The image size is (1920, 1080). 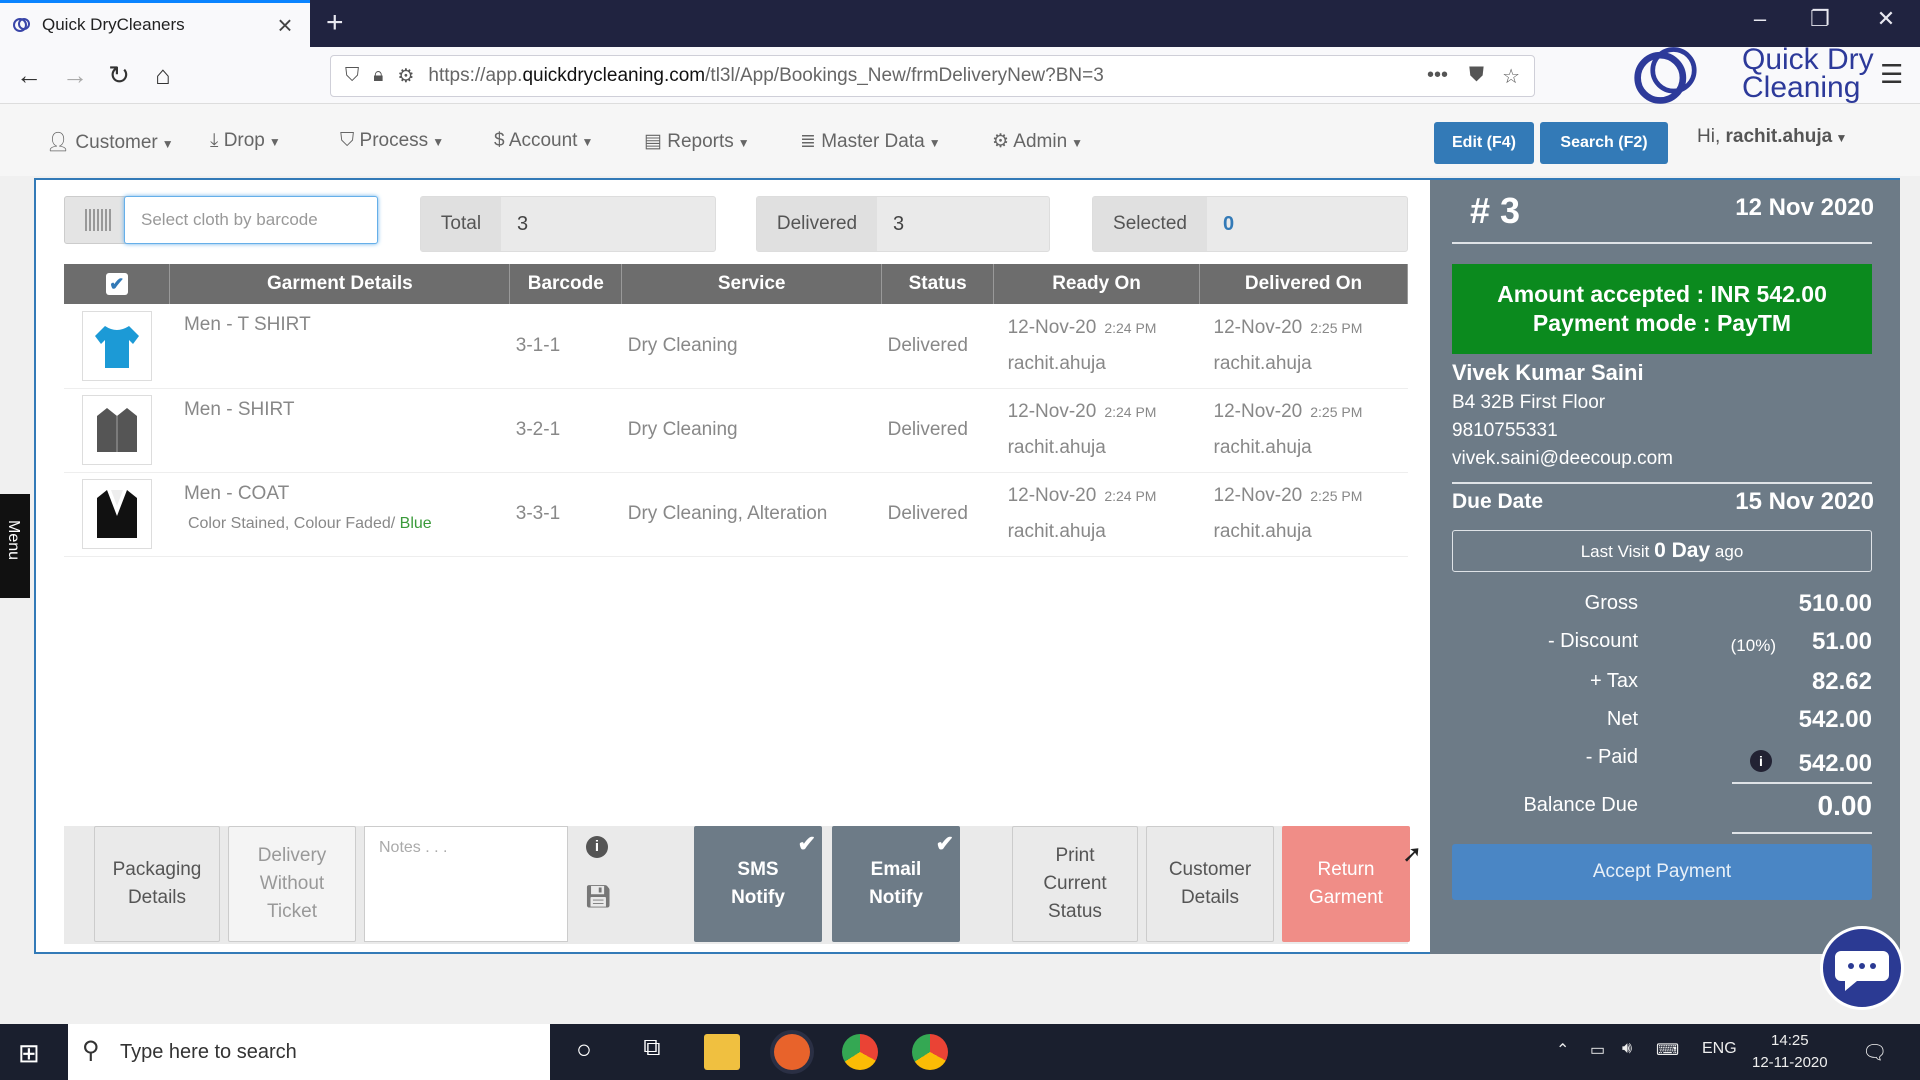 I want to click on browser-menu-icon: ☰, so click(x=1891, y=74).